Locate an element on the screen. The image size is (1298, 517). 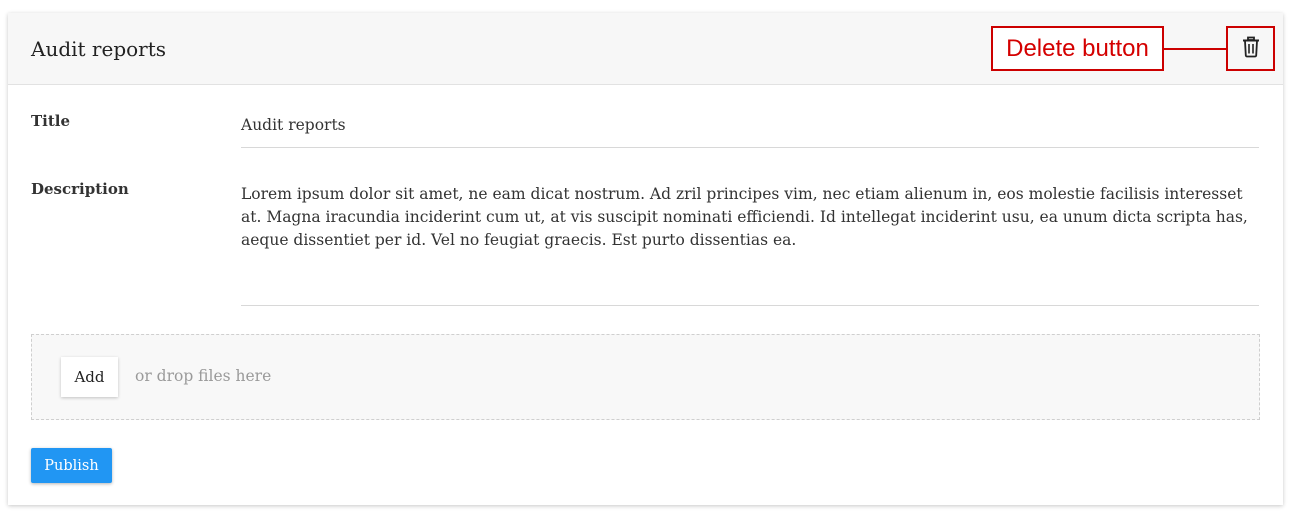
drop-hint: or drop files here is located at coordinates (203, 376).